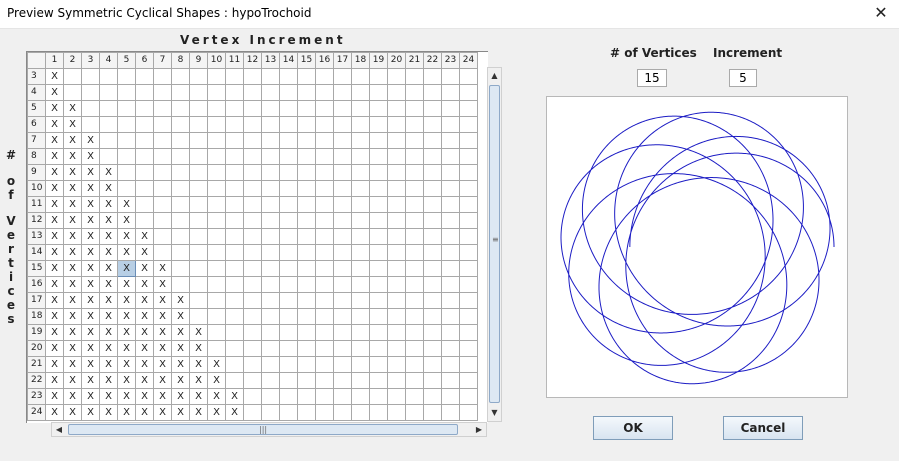 The height and width of the screenshot is (461, 899). What do you see at coordinates (126, 60) in the screenshot?
I see `column-header: 5` at bounding box center [126, 60].